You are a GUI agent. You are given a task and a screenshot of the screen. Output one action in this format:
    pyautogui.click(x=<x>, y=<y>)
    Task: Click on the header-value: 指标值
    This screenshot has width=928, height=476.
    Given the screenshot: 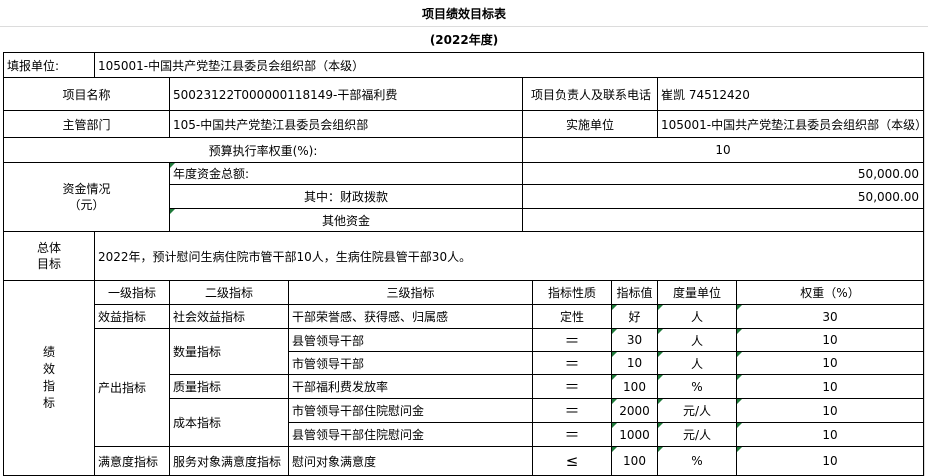 What is the action you would take?
    pyautogui.click(x=634, y=292)
    